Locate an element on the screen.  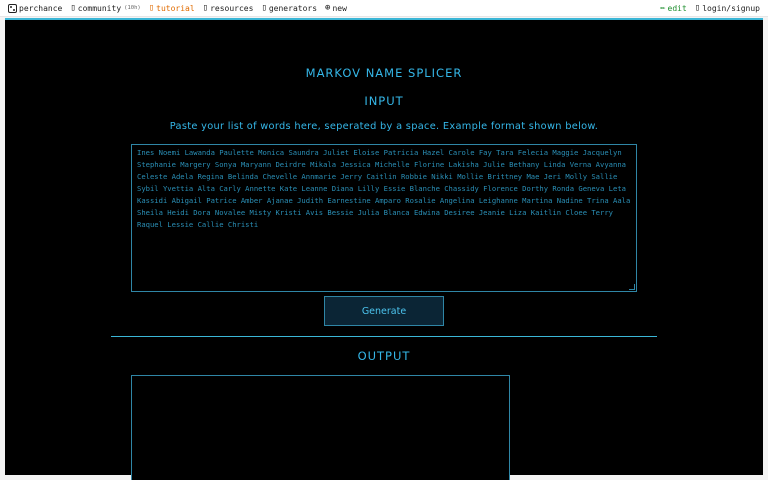
nav-edit-link: ✏ edit is located at coordinates (673, 7).